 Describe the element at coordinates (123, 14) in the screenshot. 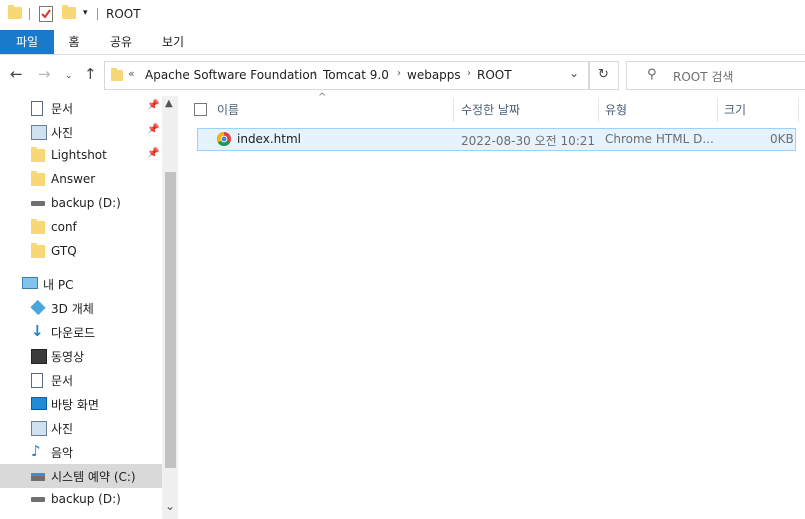

I see `window-title: ROOT` at that location.